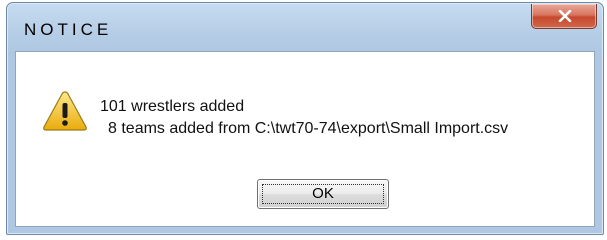 This screenshot has width=607, height=240. I want to click on warning-icon, so click(65, 111).